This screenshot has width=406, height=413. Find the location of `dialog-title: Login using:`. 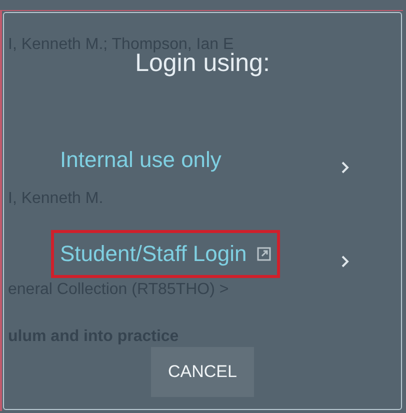

dialog-title: Login using: is located at coordinates (203, 63).